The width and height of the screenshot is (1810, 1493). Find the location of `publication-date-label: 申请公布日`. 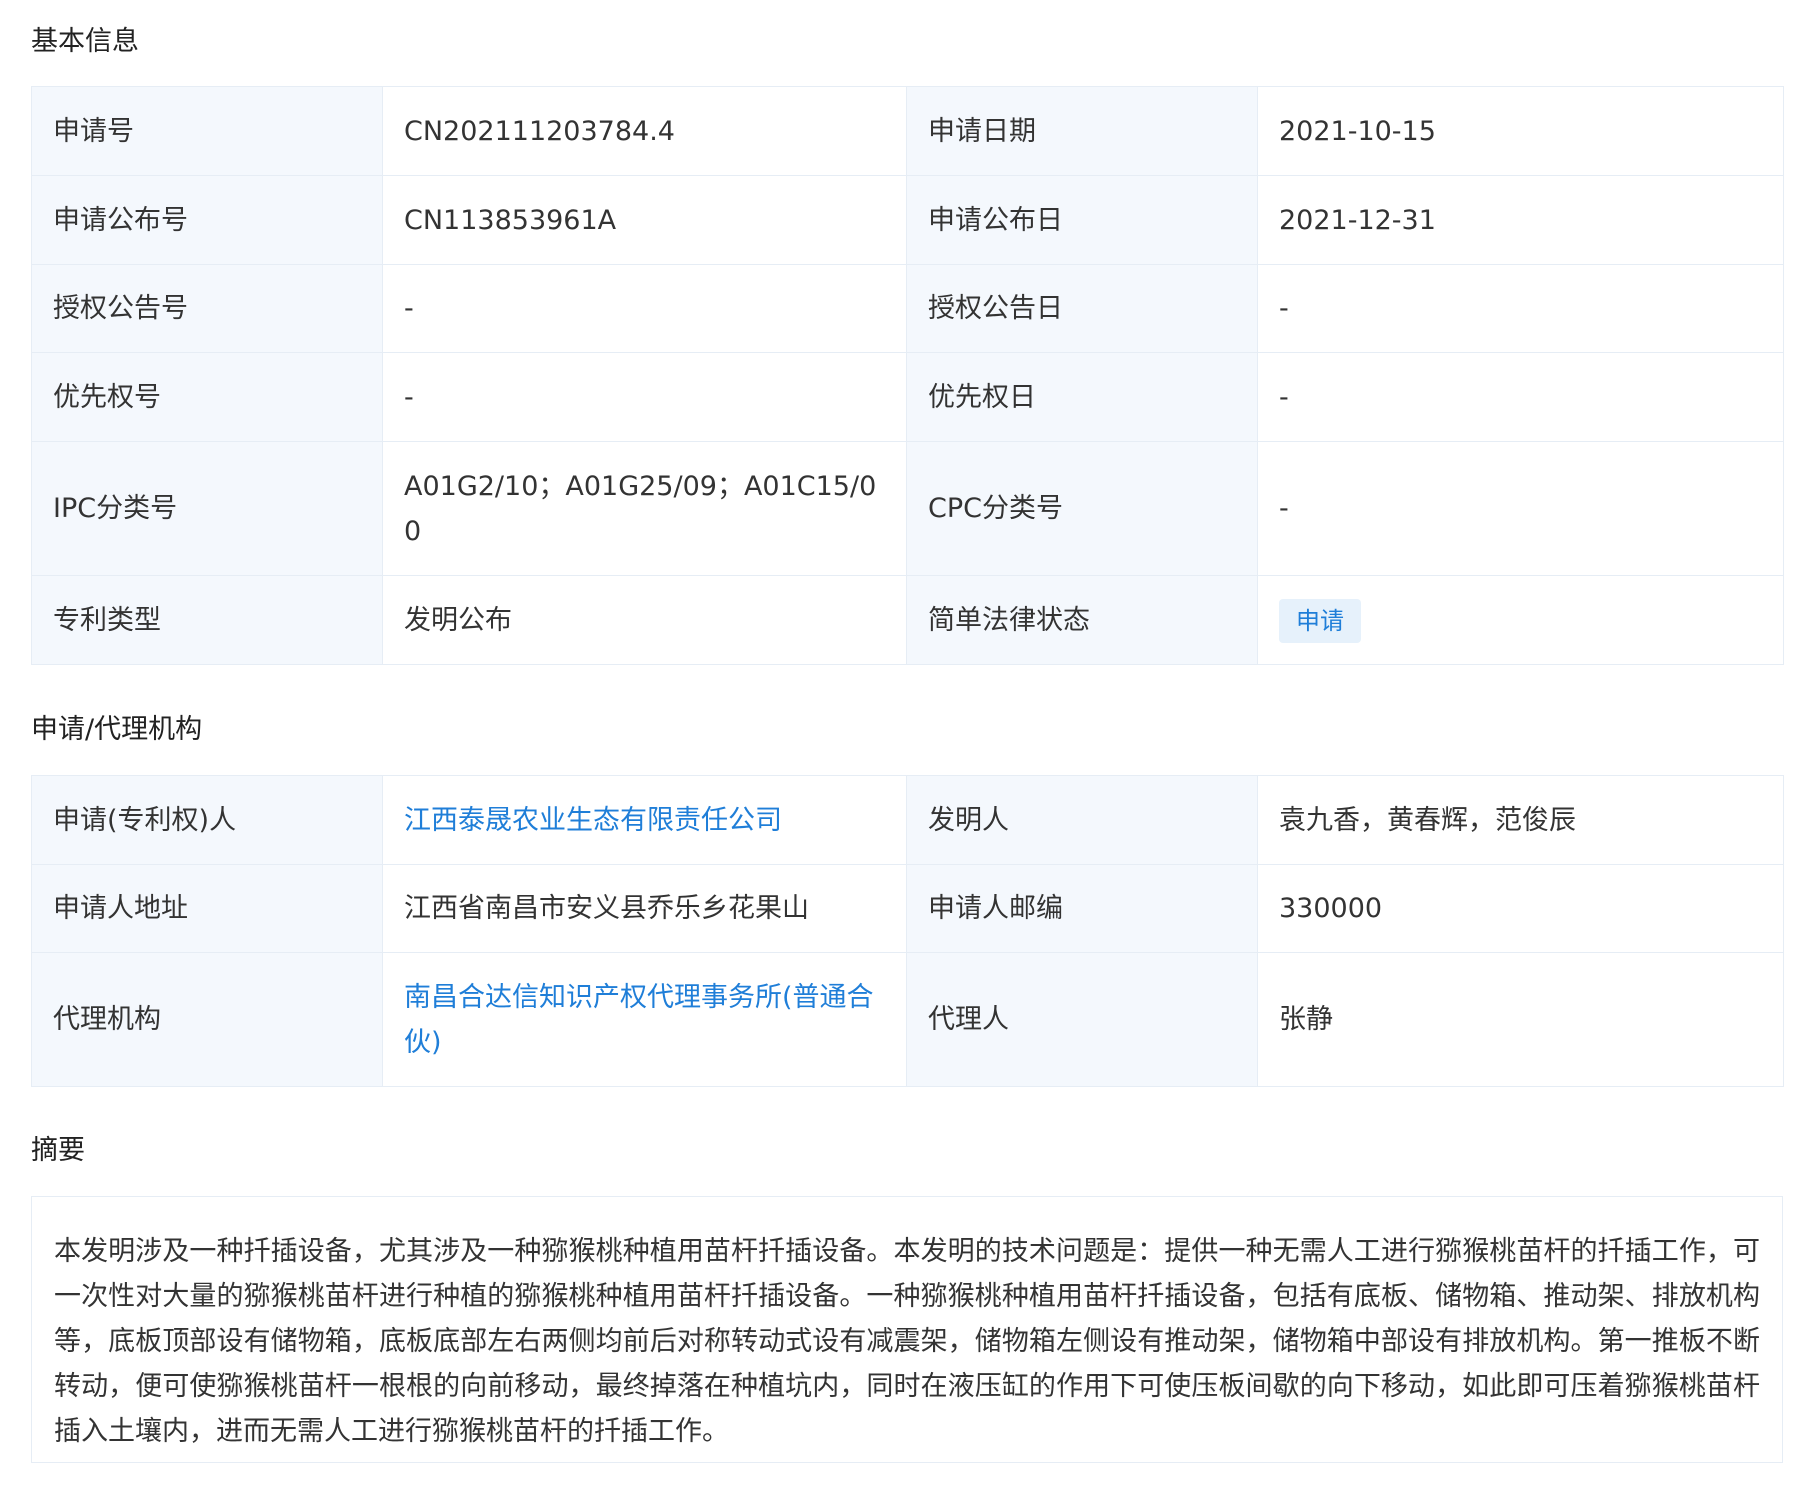

publication-date-label: 申请公布日 is located at coordinates (1082, 220).